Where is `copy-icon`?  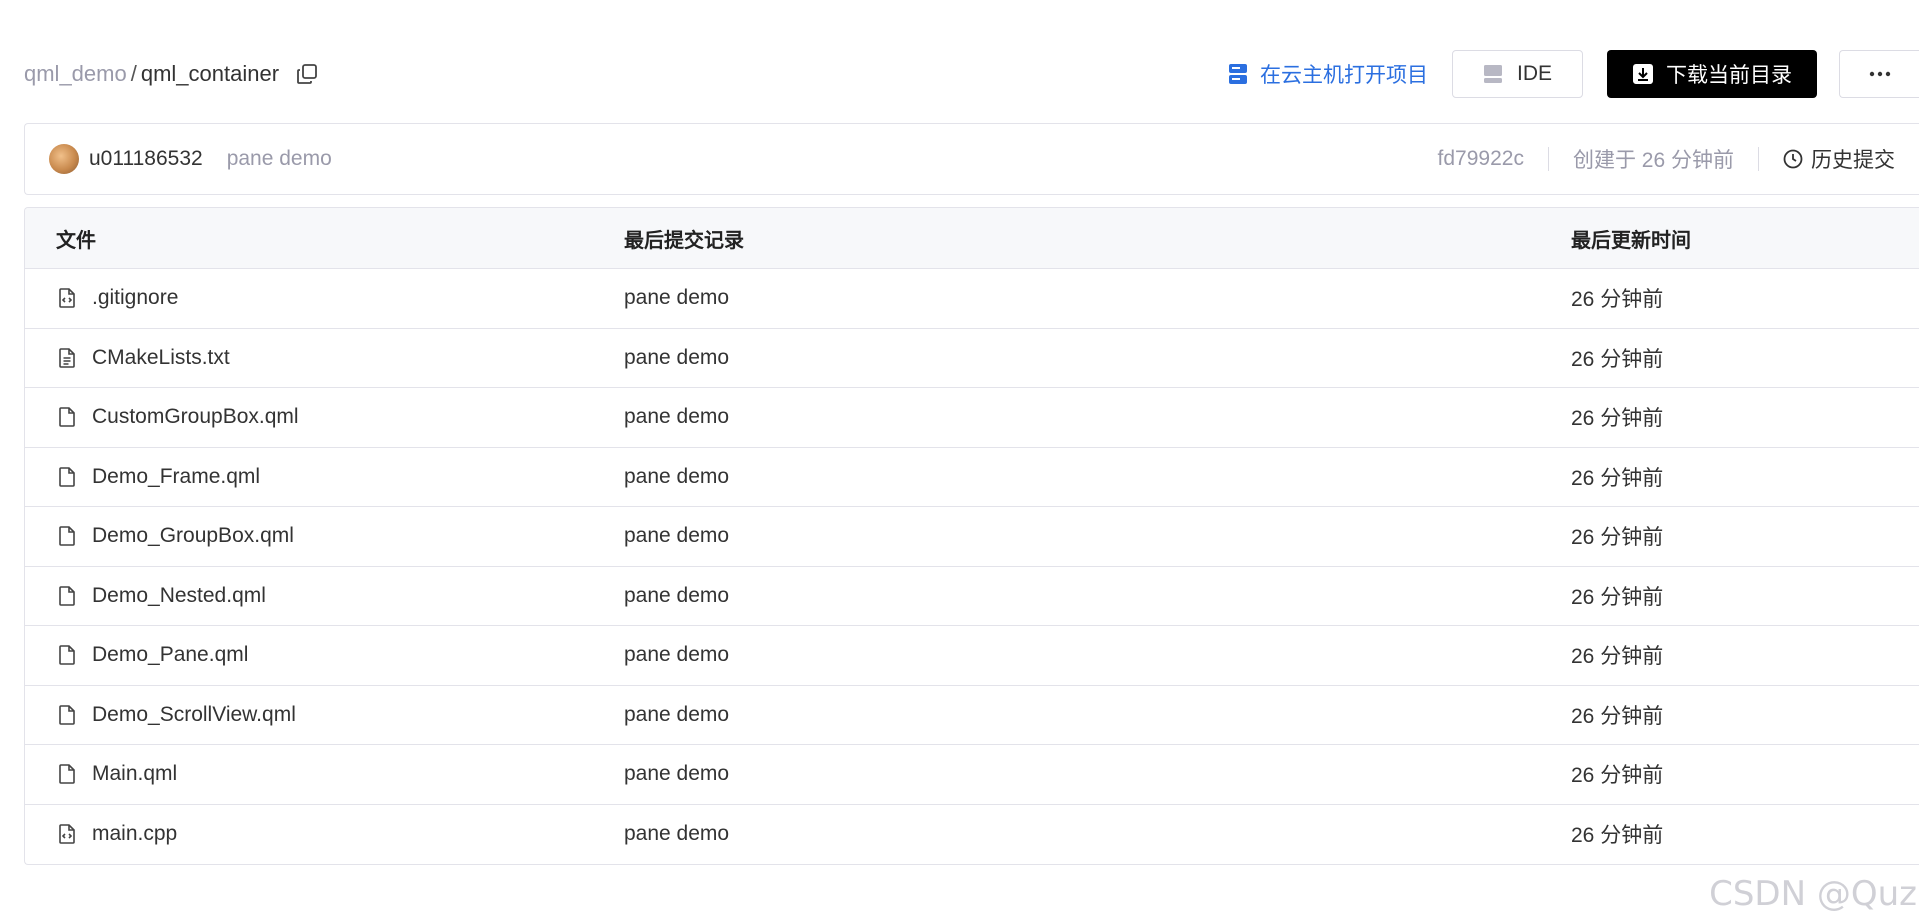
copy-icon is located at coordinates (307, 74).